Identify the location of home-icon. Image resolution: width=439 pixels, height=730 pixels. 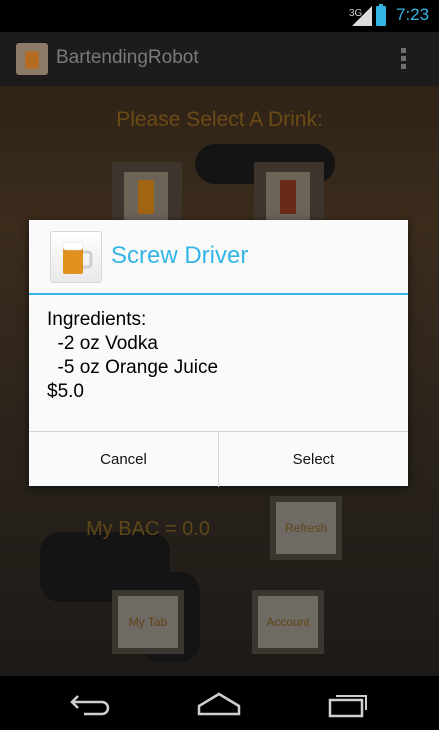
(219, 703).